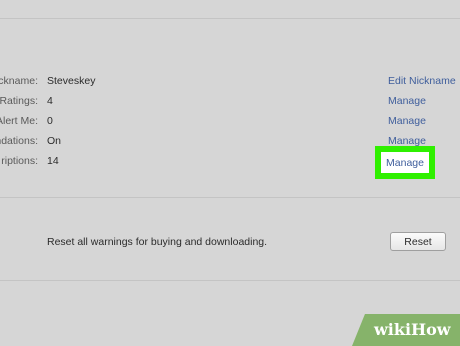 This screenshot has height=346, width=460. I want to click on reset-button: Reset, so click(418, 241).